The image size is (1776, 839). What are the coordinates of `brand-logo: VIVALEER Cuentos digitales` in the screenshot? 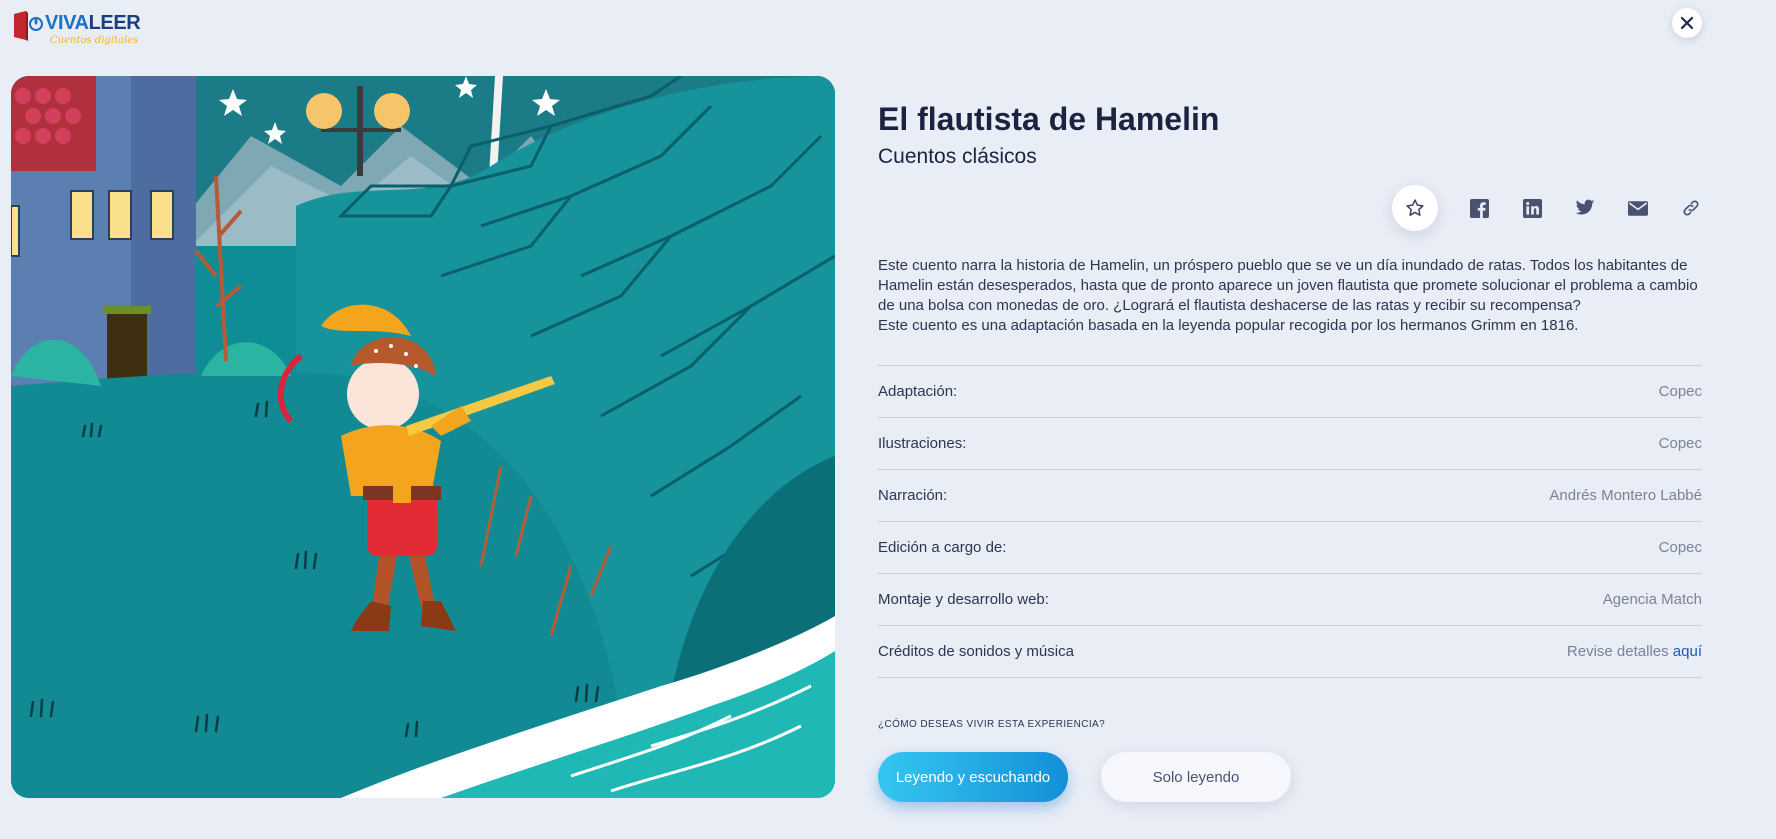 It's located at (77, 29).